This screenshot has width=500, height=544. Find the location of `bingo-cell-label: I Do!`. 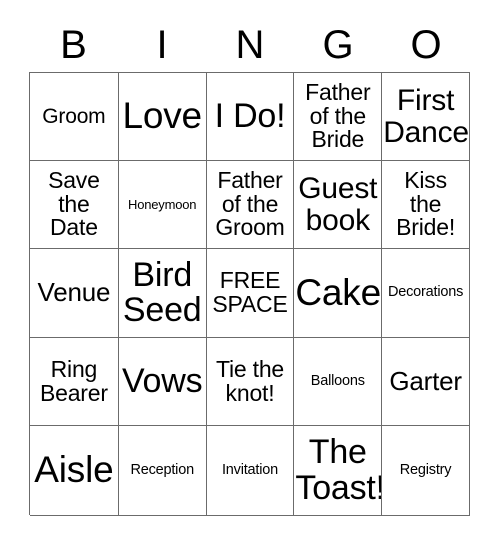

bingo-cell-label: I Do! is located at coordinates (250, 115).